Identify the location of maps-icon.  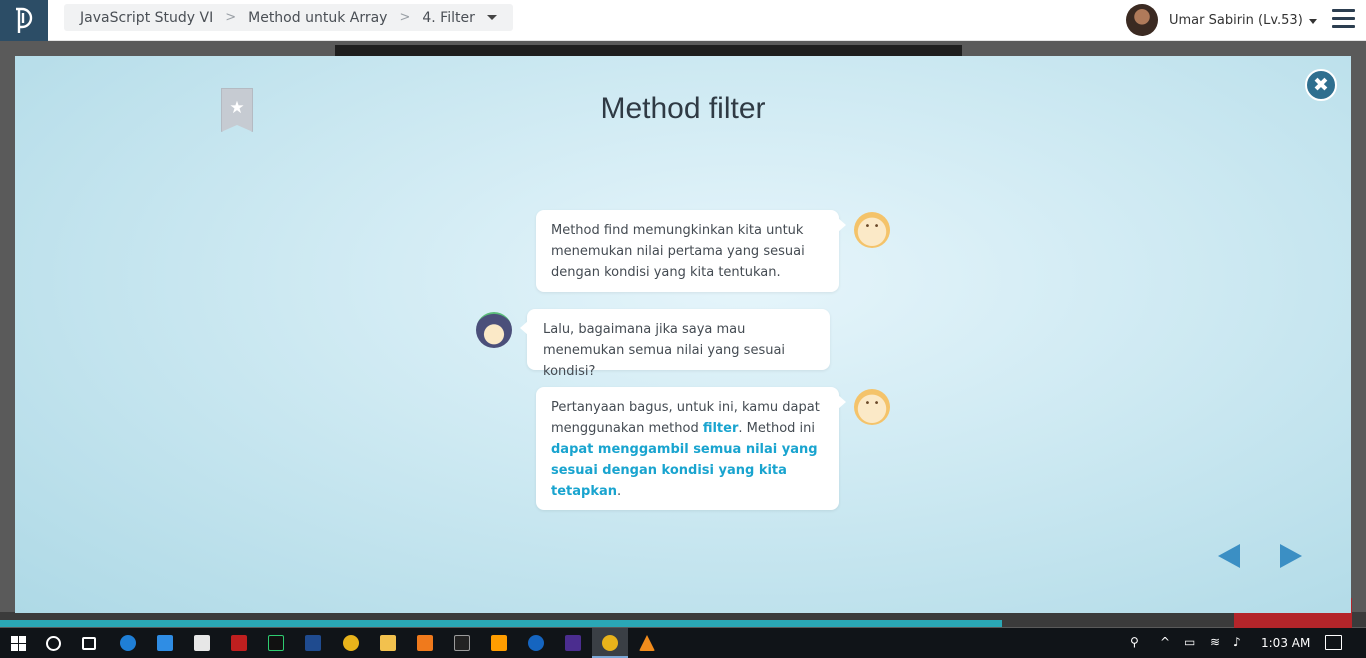
(536, 643).